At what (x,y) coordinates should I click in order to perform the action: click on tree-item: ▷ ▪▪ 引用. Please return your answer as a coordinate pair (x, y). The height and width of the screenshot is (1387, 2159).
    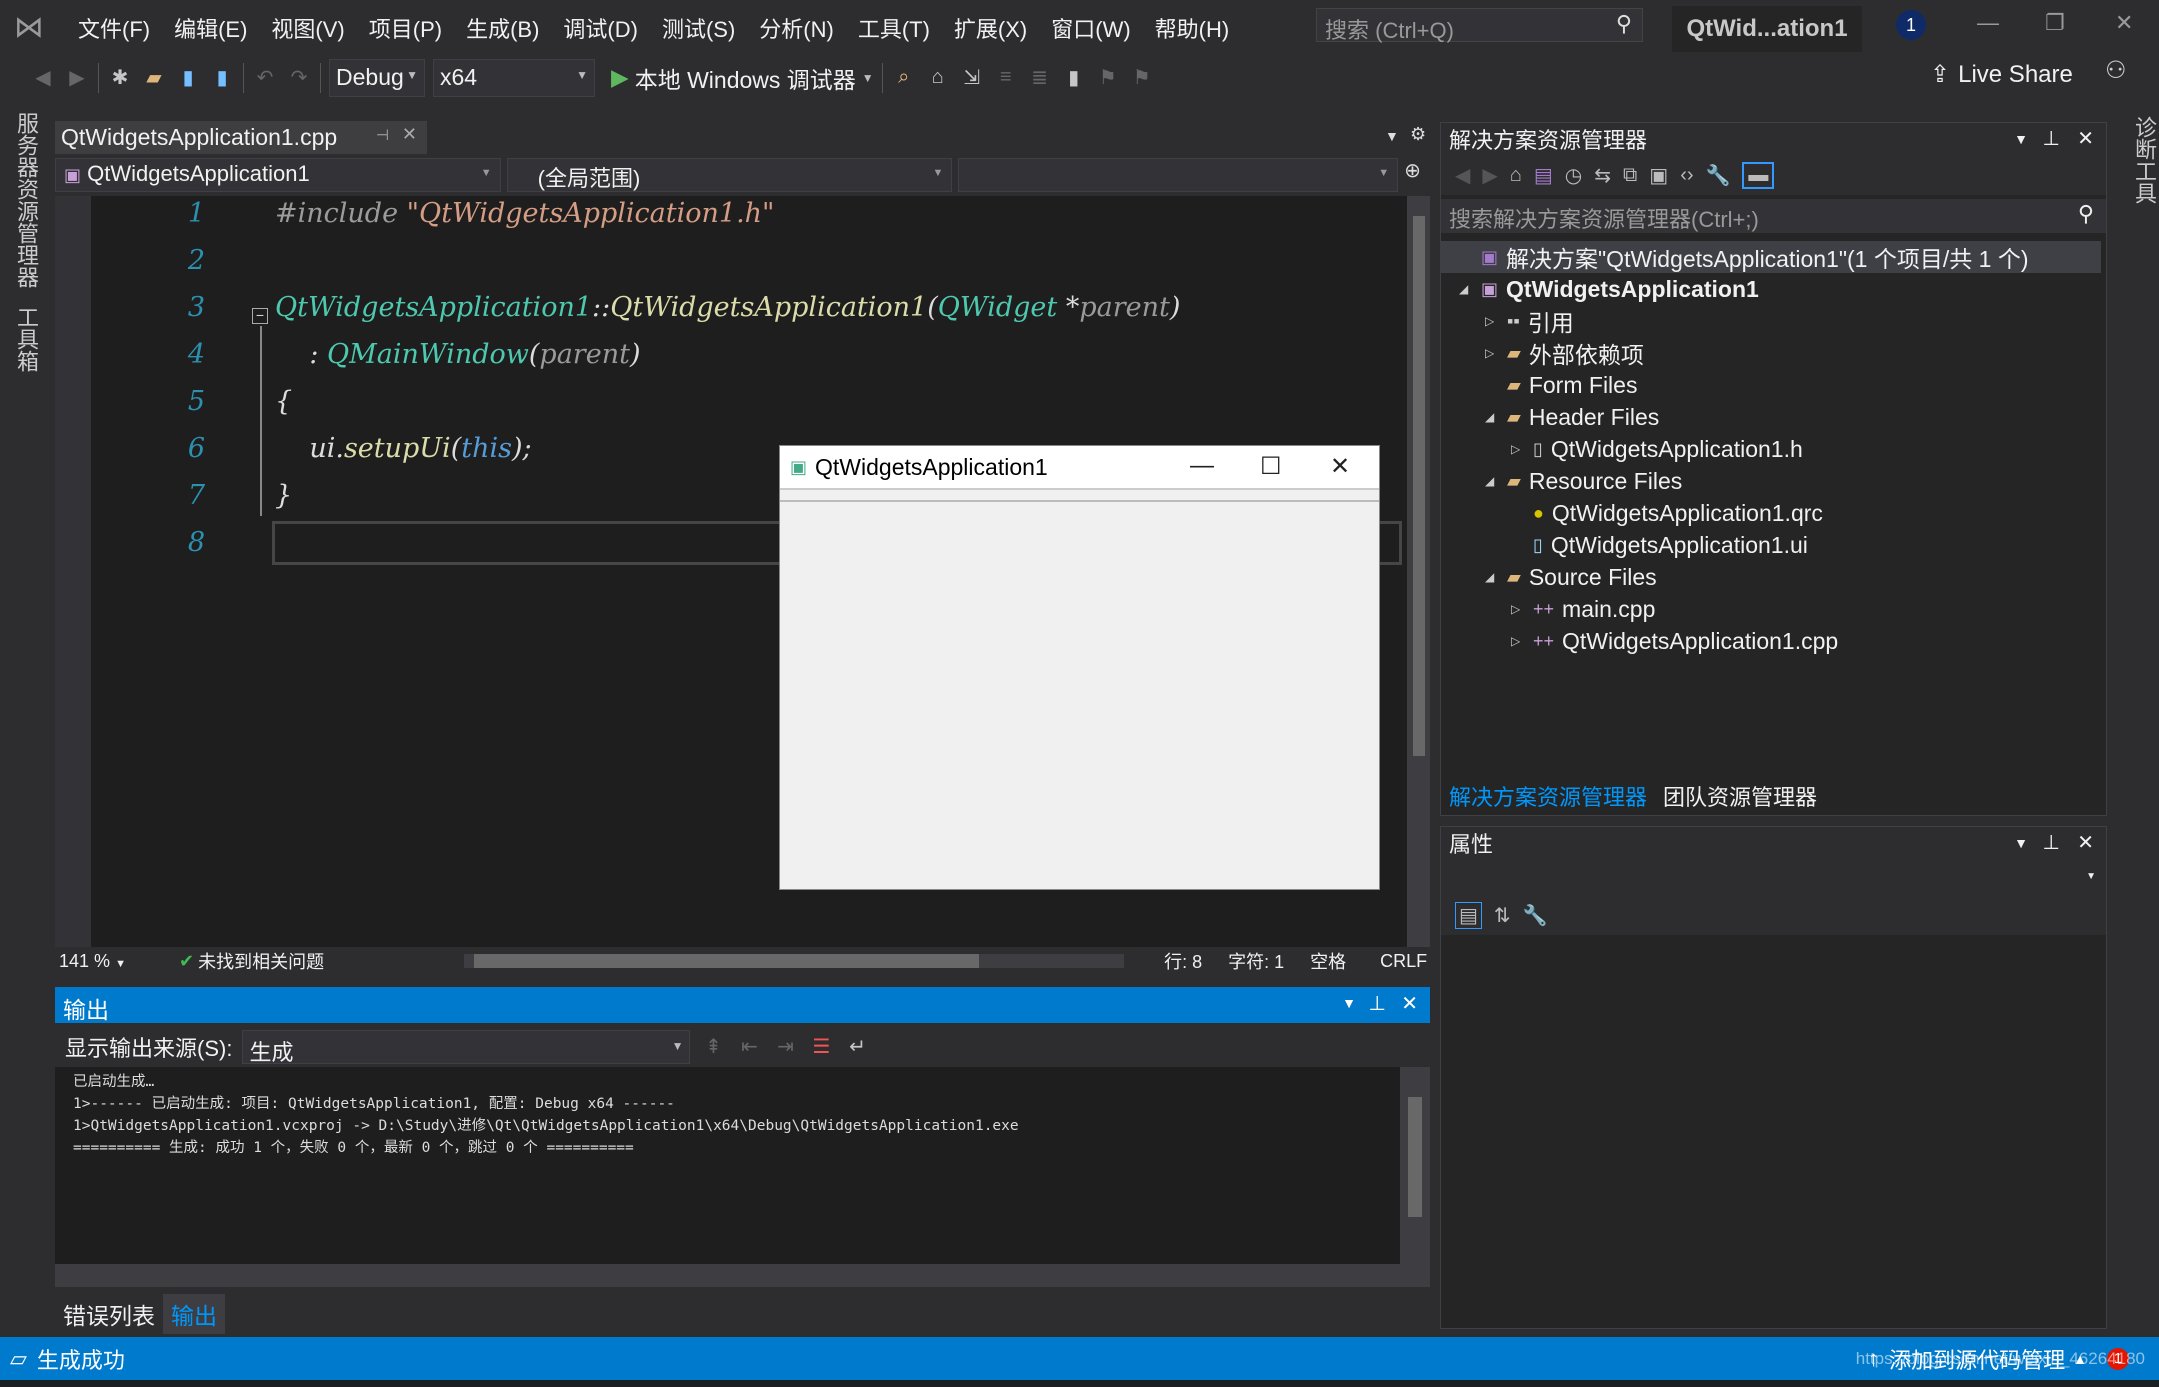
    Looking at the image, I should click on (1529, 321).